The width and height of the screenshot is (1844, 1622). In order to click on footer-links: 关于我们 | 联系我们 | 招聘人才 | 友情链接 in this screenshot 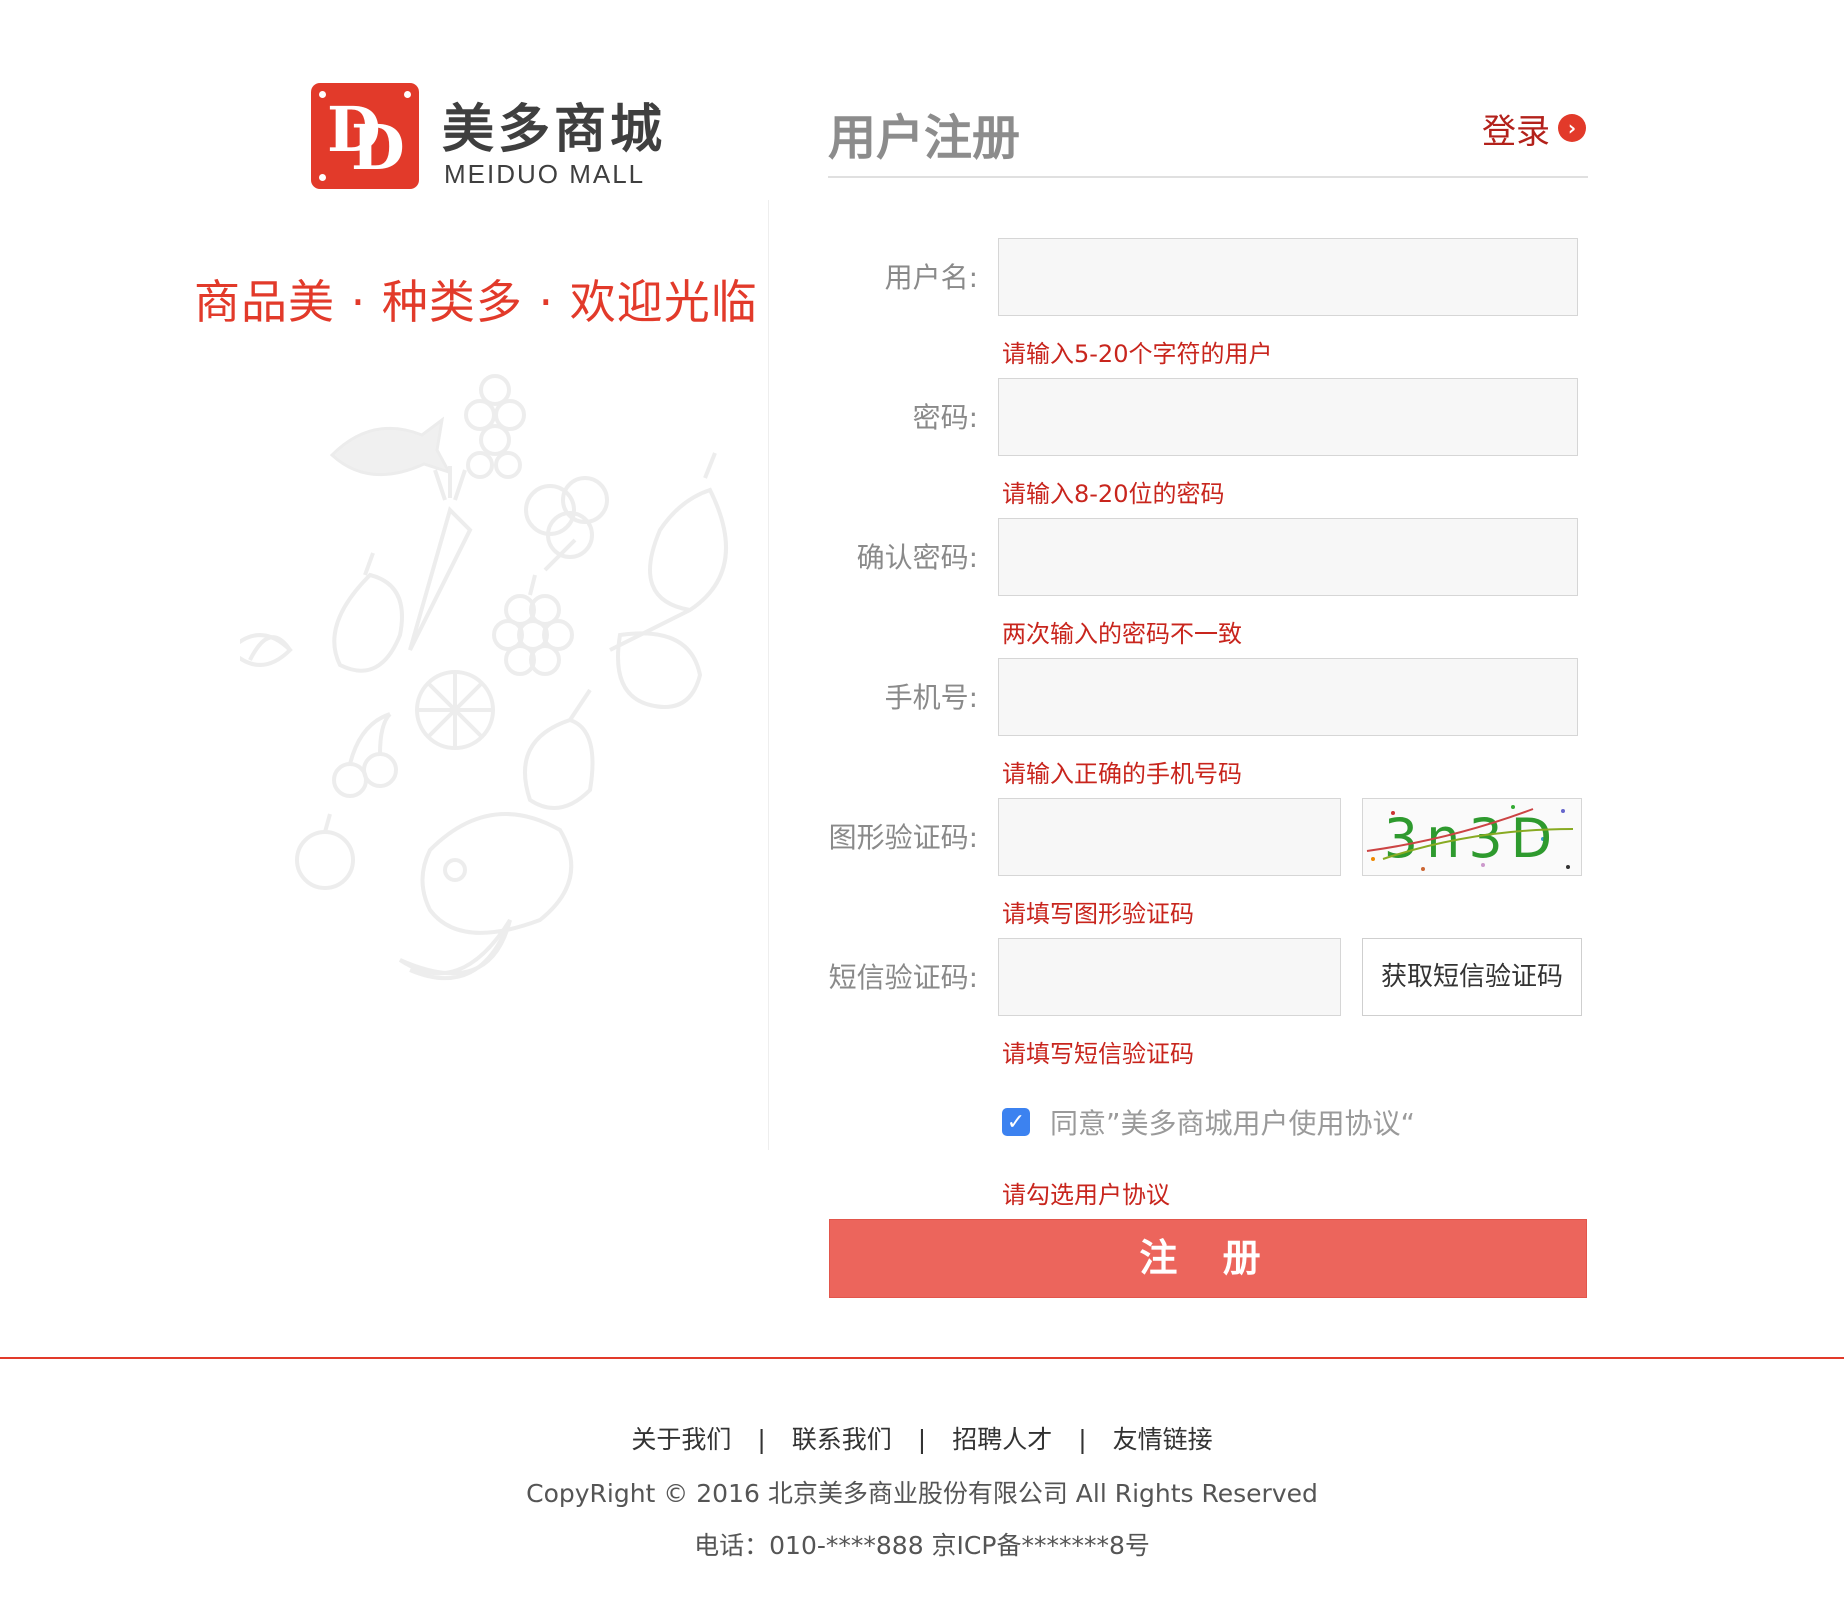, I will do `click(922, 1438)`.